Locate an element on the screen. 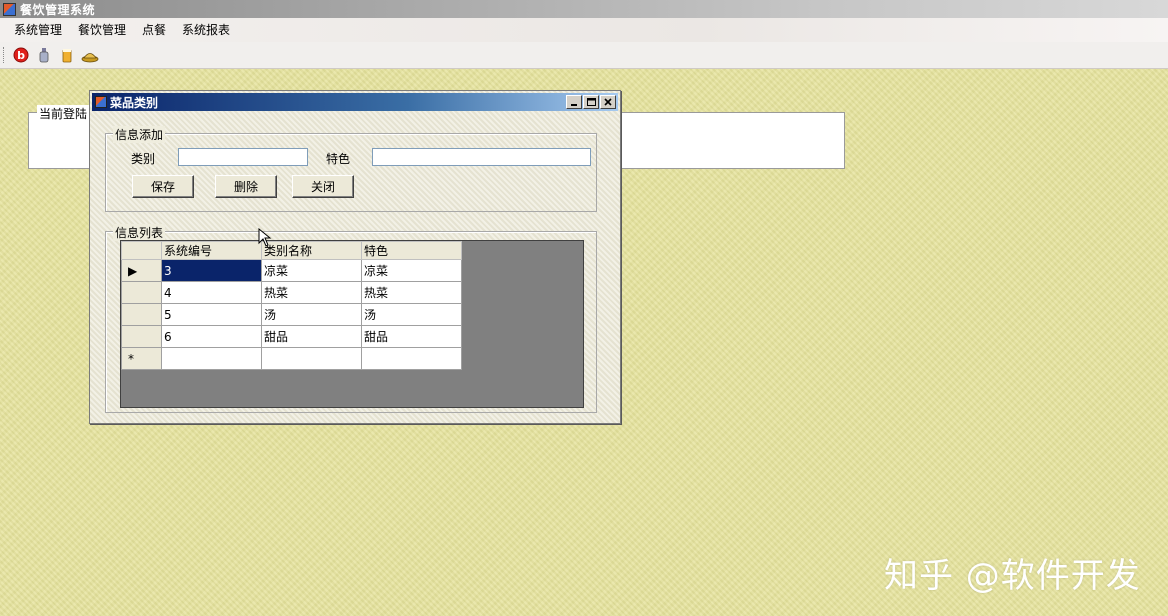  info-add-legend: 信息添加 is located at coordinates (139, 134).